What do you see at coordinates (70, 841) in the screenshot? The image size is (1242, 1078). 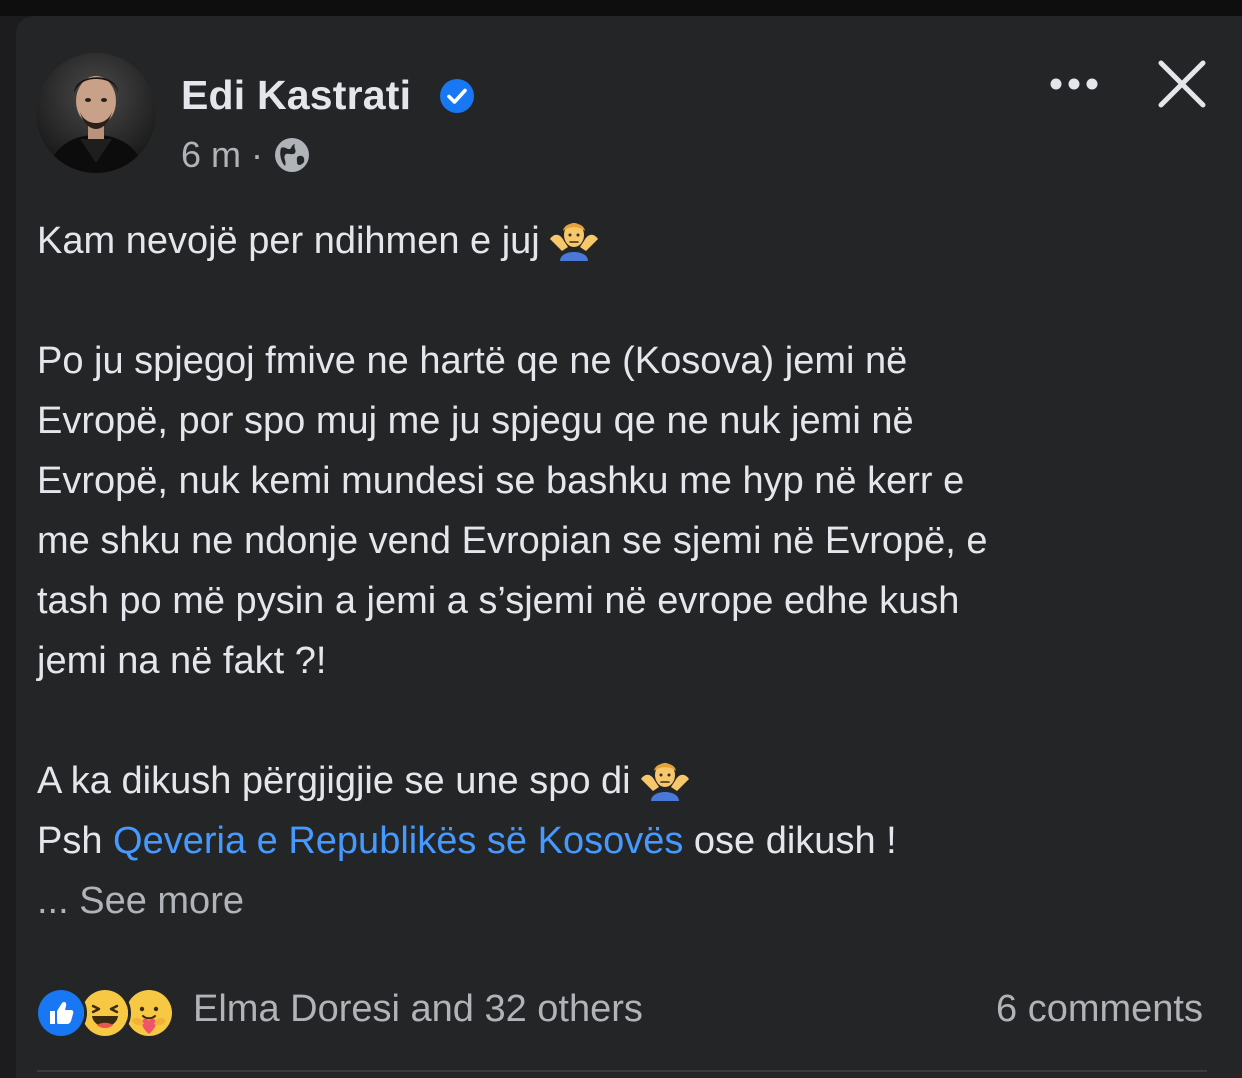 I see `post-para3-prefix: Psh` at bounding box center [70, 841].